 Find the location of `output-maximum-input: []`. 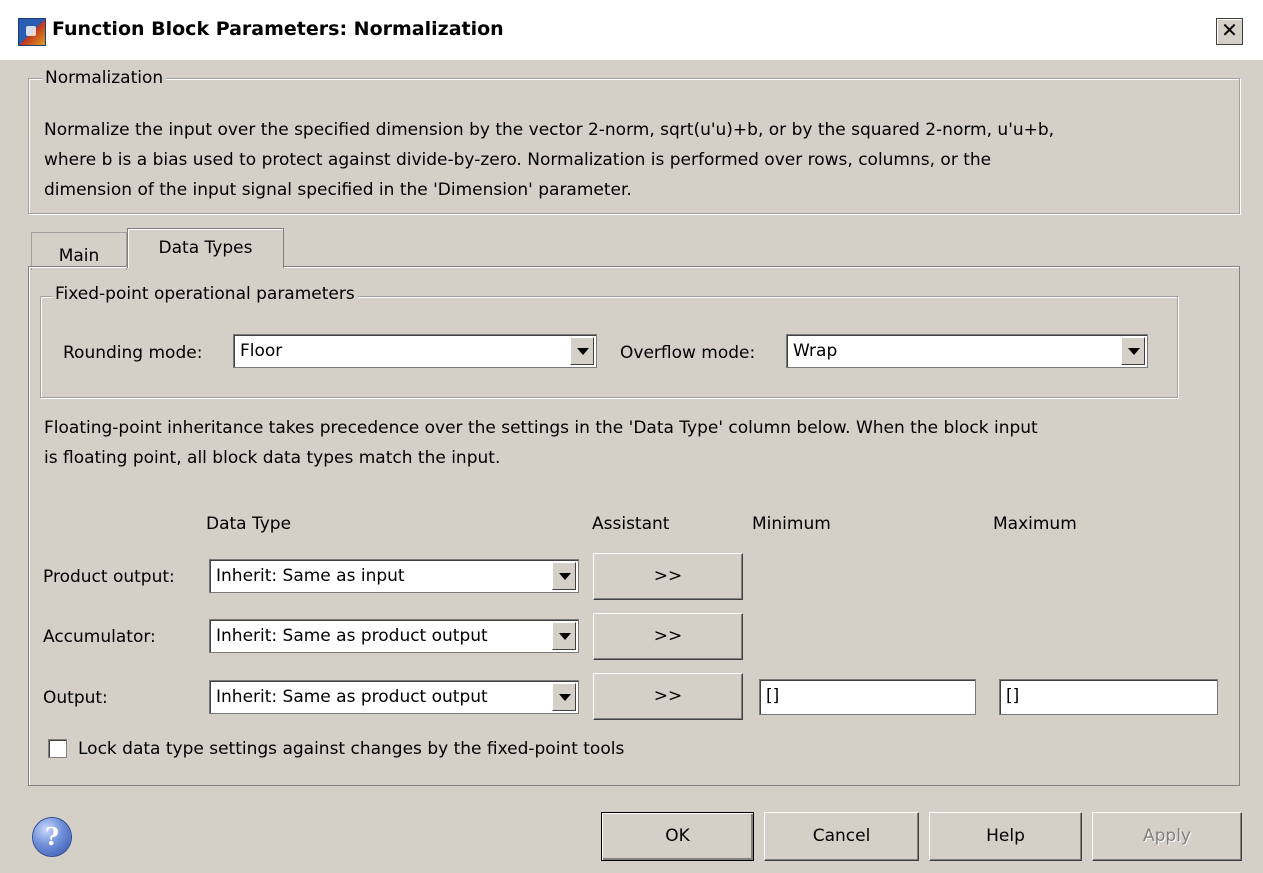

output-maximum-input: [] is located at coordinates (1108, 697).